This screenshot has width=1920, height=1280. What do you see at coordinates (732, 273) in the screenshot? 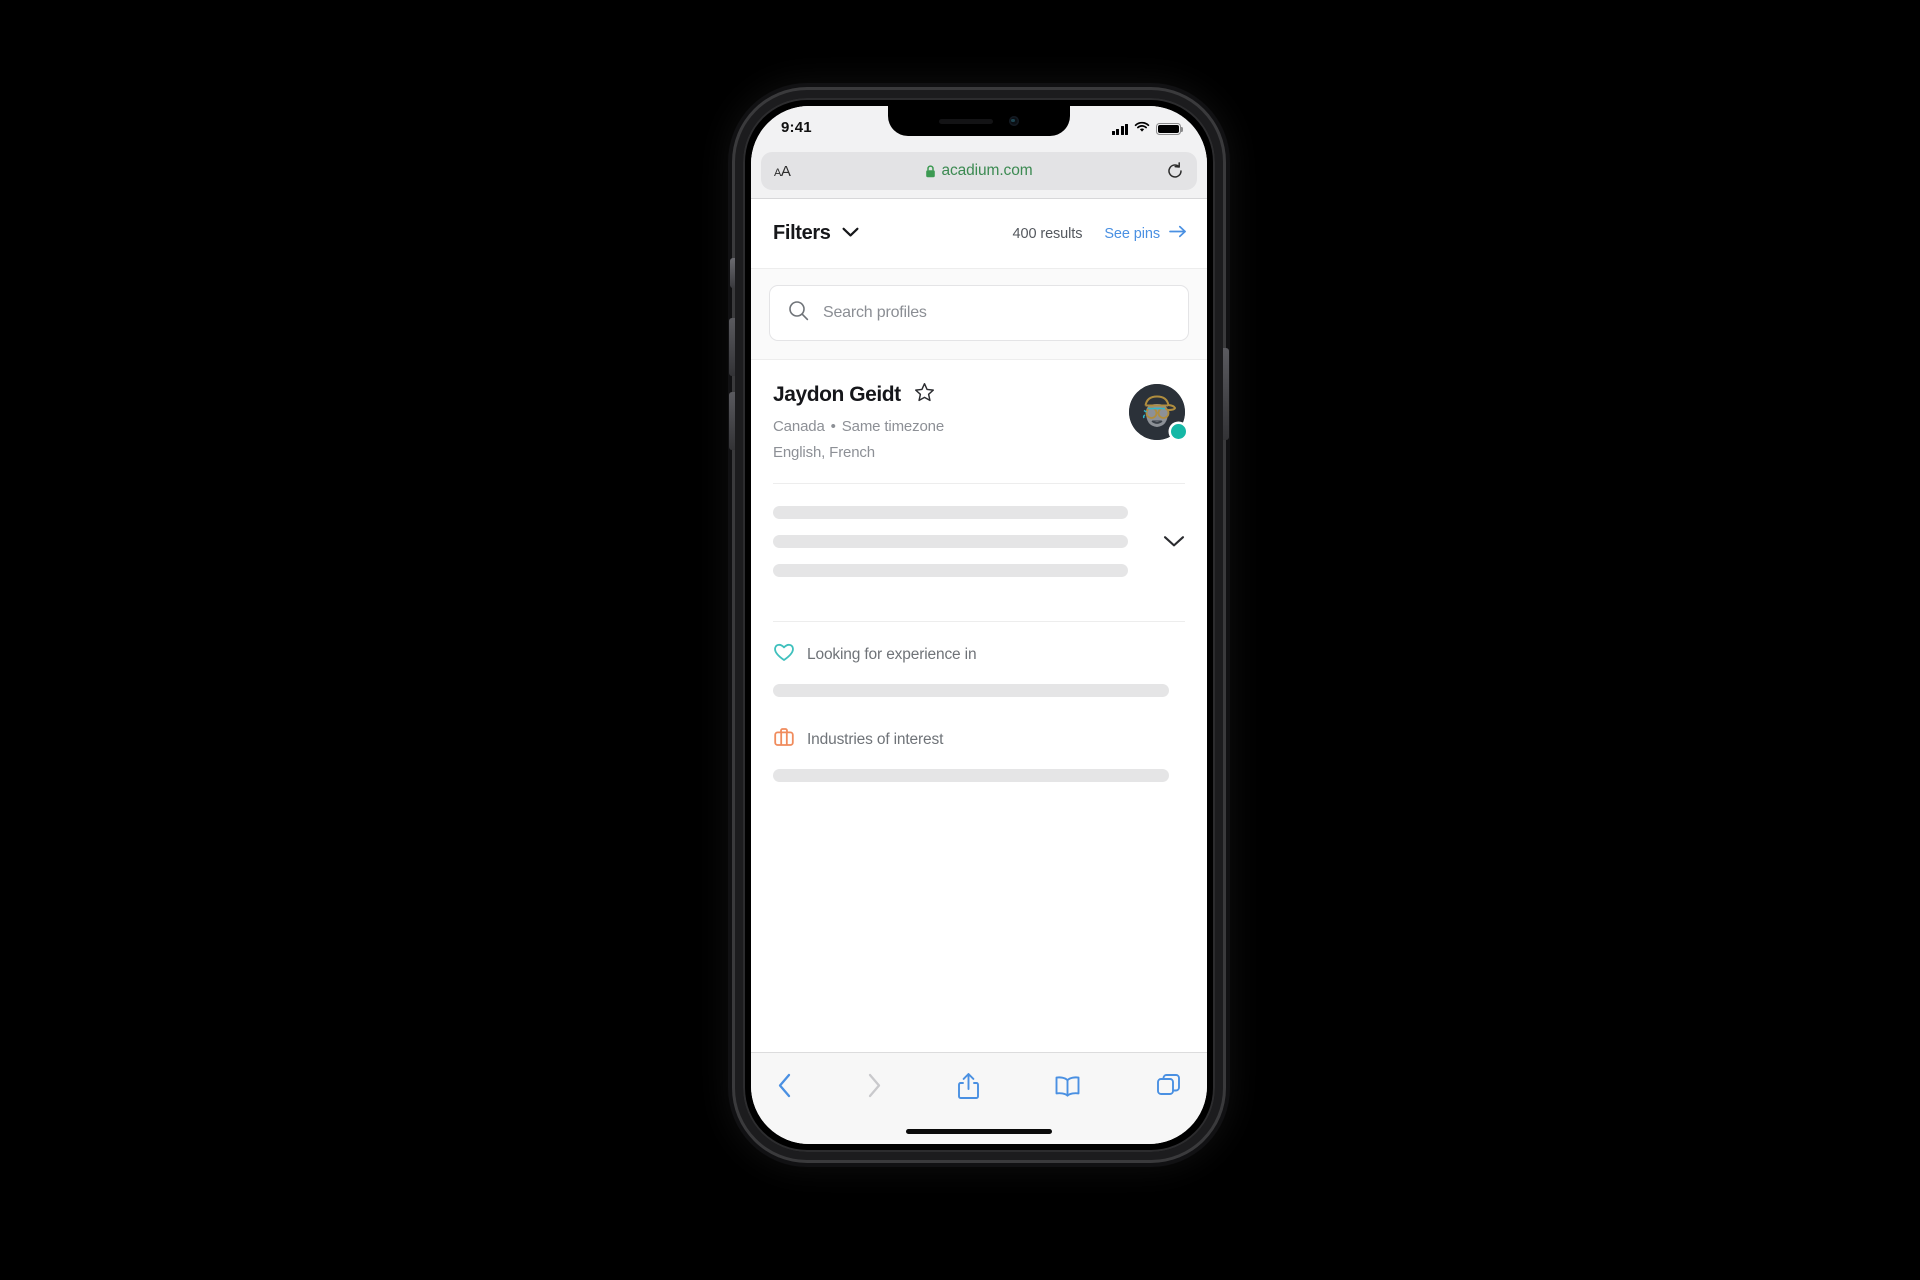
I see `silent-switch` at bounding box center [732, 273].